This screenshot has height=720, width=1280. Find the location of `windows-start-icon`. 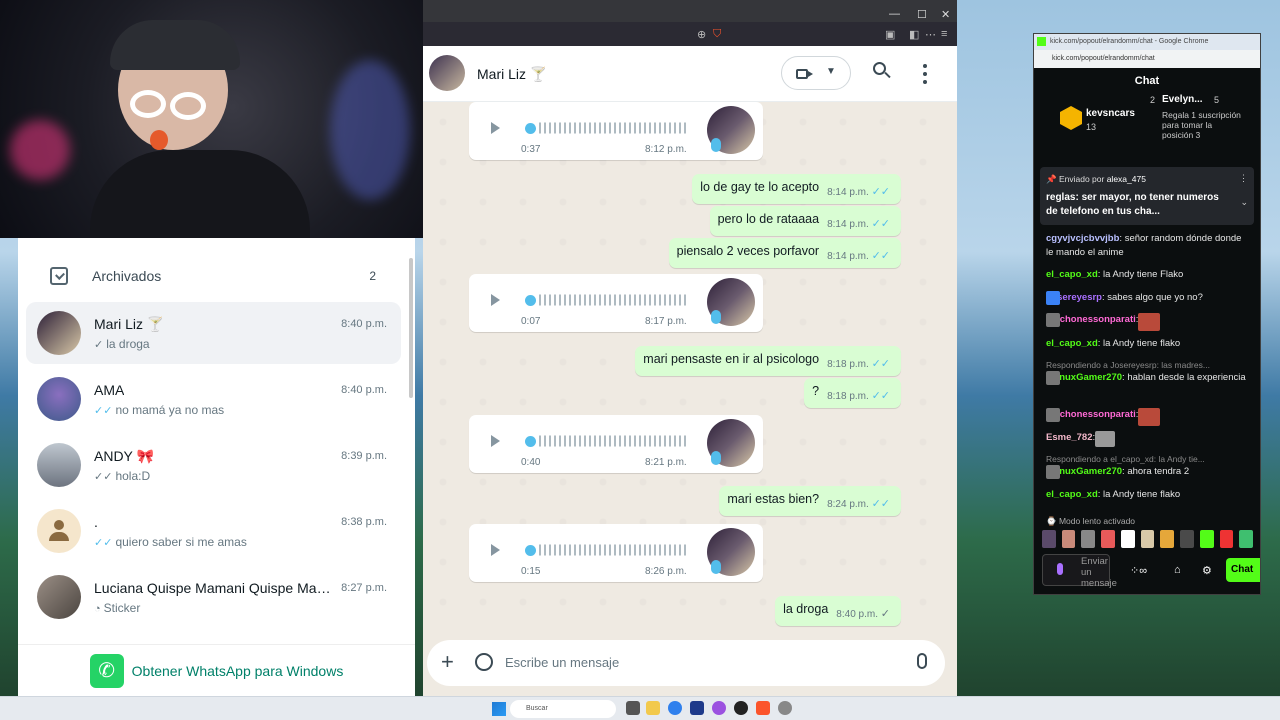

windows-start-icon is located at coordinates (499, 709).